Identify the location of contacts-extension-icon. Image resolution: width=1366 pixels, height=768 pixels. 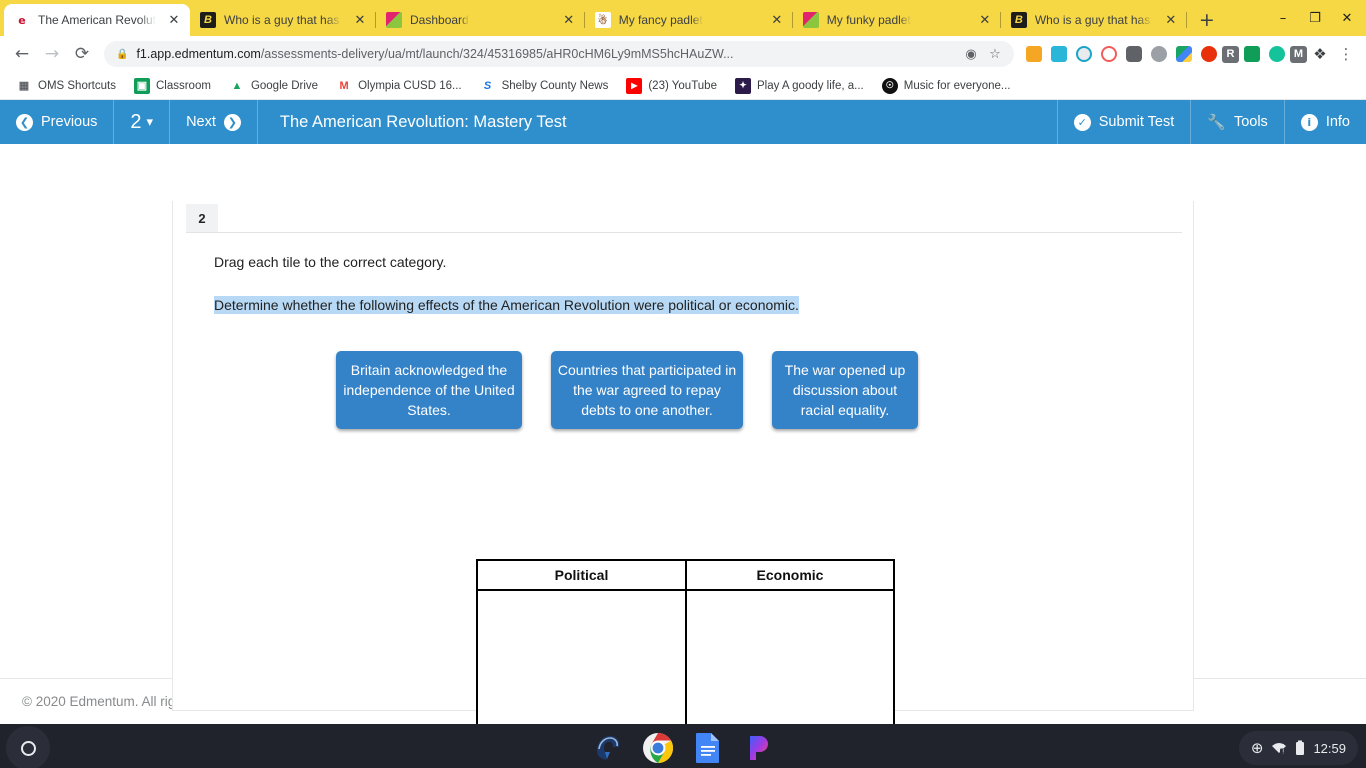
(1059, 54).